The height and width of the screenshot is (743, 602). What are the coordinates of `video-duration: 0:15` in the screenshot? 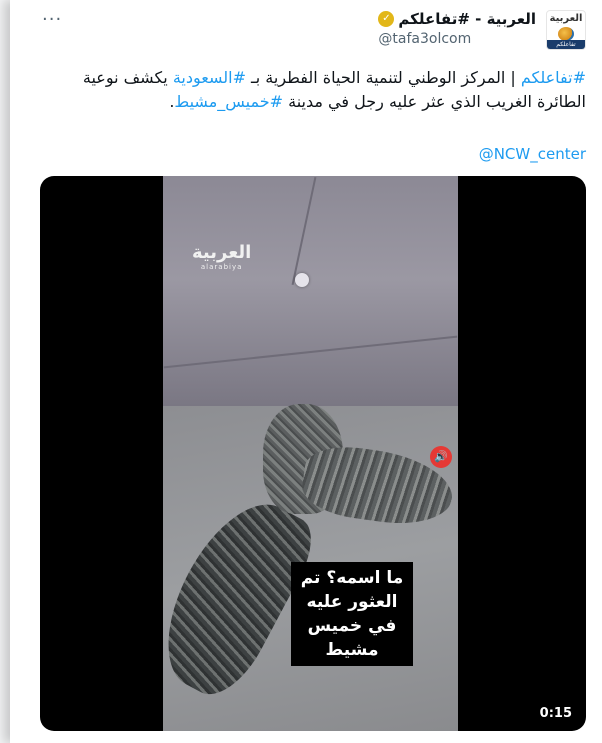 It's located at (555, 713).